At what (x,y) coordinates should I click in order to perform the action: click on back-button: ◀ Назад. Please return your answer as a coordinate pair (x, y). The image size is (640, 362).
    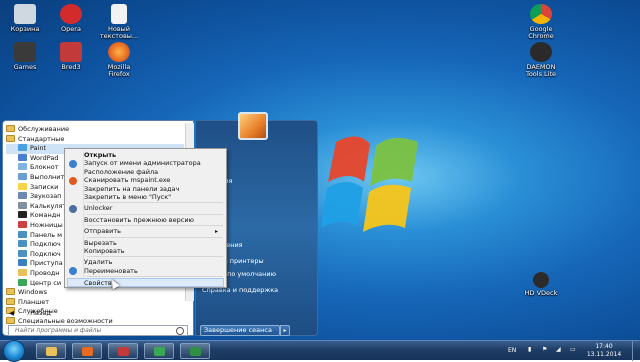
    Looking at the image, I should click on (30, 313).